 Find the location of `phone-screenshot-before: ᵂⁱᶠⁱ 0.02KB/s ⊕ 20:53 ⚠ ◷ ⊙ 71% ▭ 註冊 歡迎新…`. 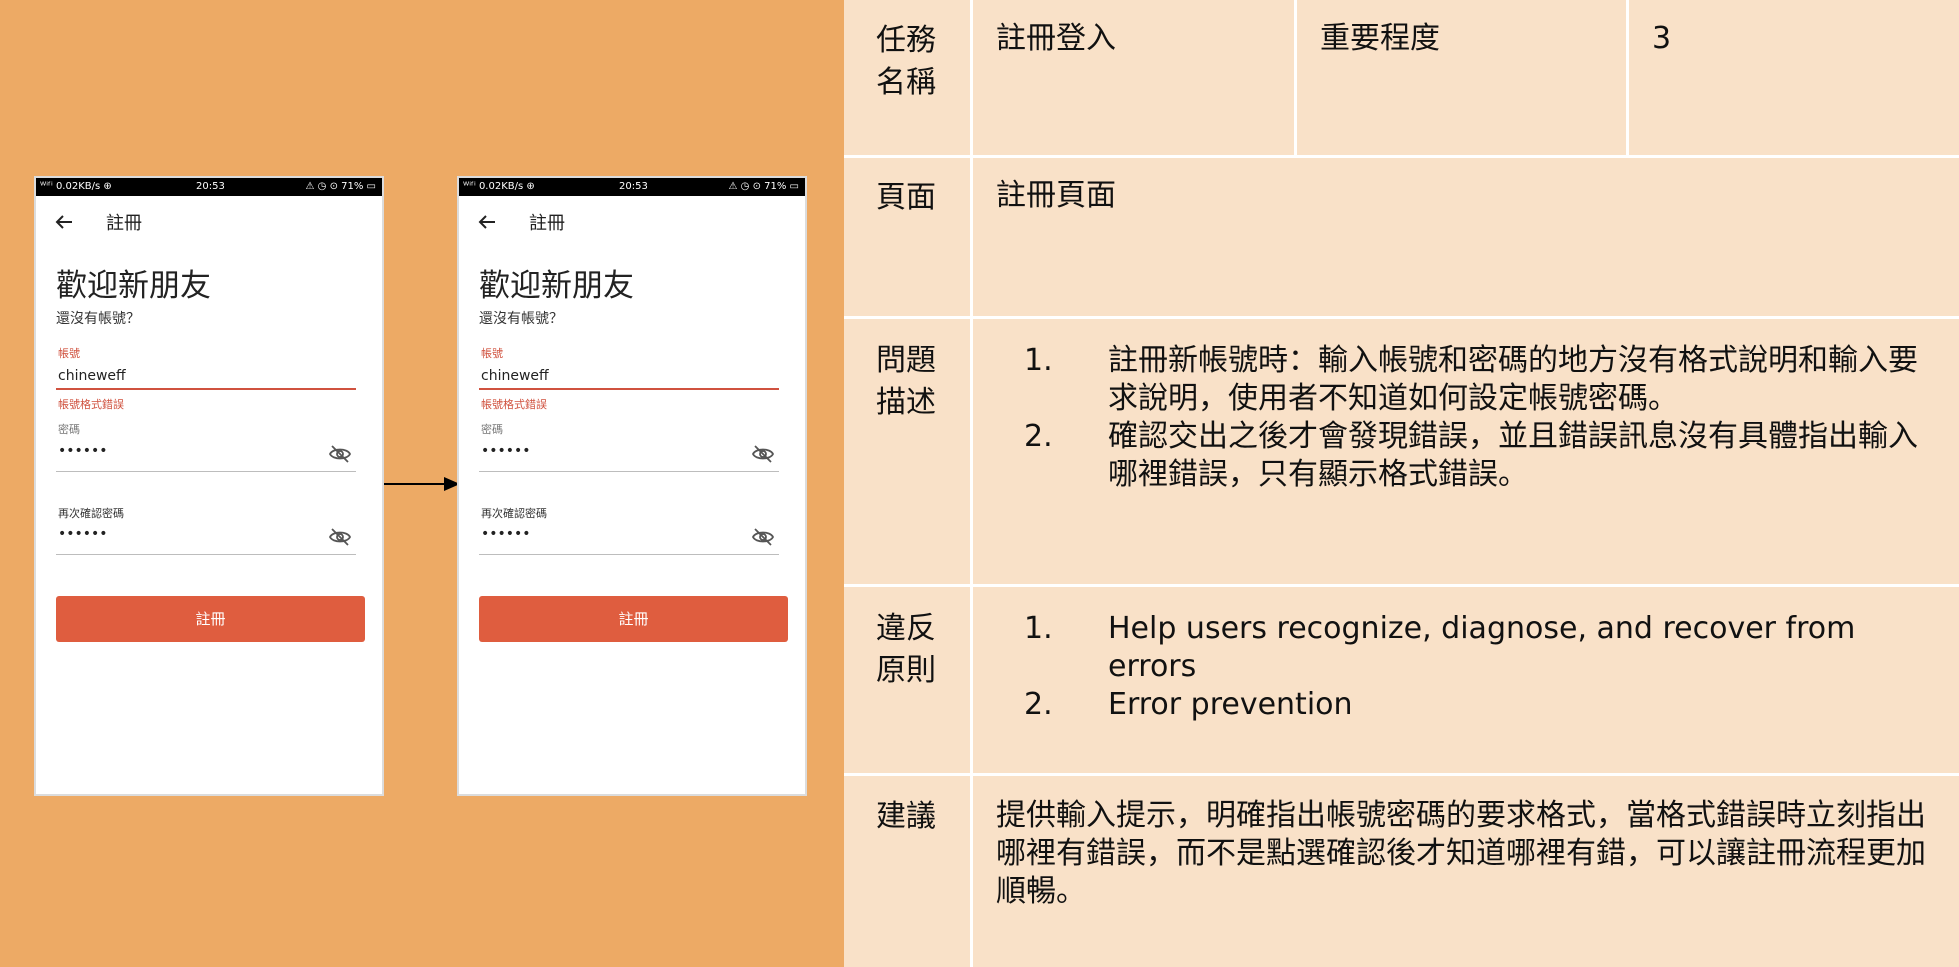

phone-screenshot-before: ᵂⁱᶠⁱ 0.02KB/s ⊕ 20:53 ⚠ ◷ ⊙ 71% ▭ 註冊 歡迎新… is located at coordinates (209, 486).